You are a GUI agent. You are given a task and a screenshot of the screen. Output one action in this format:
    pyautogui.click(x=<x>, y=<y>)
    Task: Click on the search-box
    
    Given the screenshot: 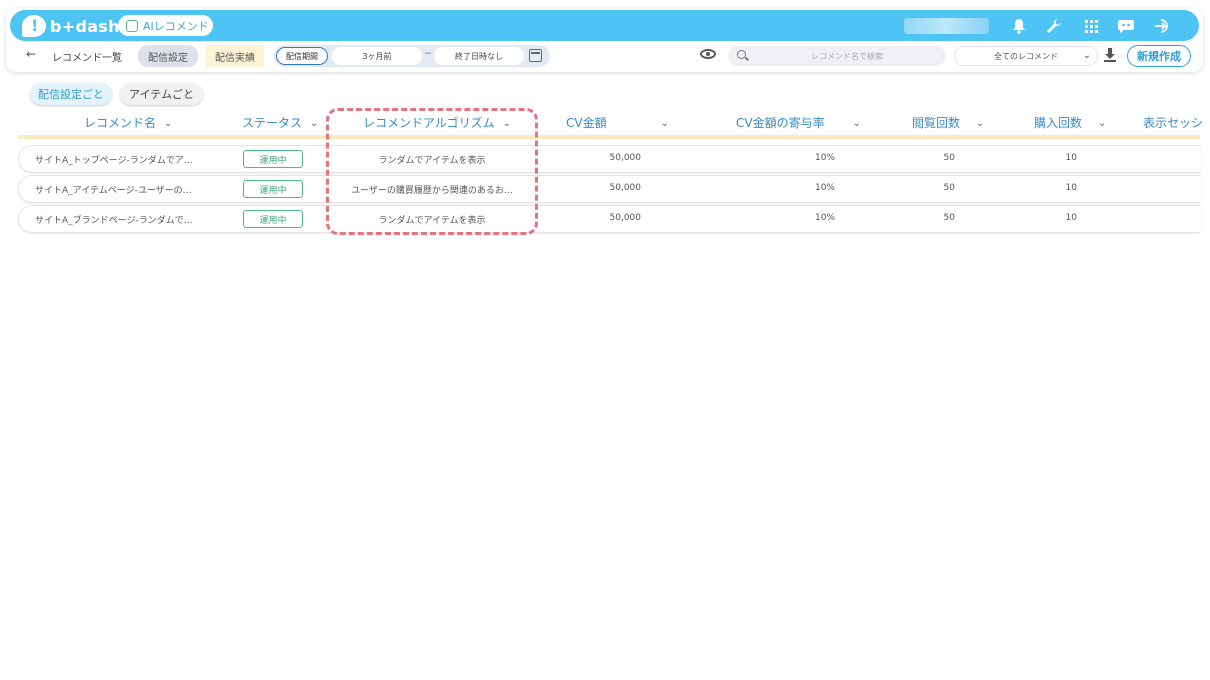 What is the action you would take?
    pyautogui.click(x=837, y=56)
    